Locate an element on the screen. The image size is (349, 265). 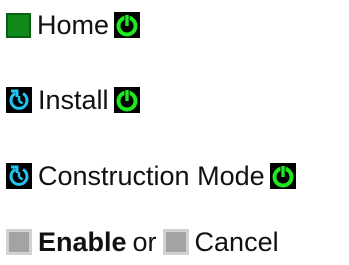
green-square-icon is located at coordinates (18, 25).